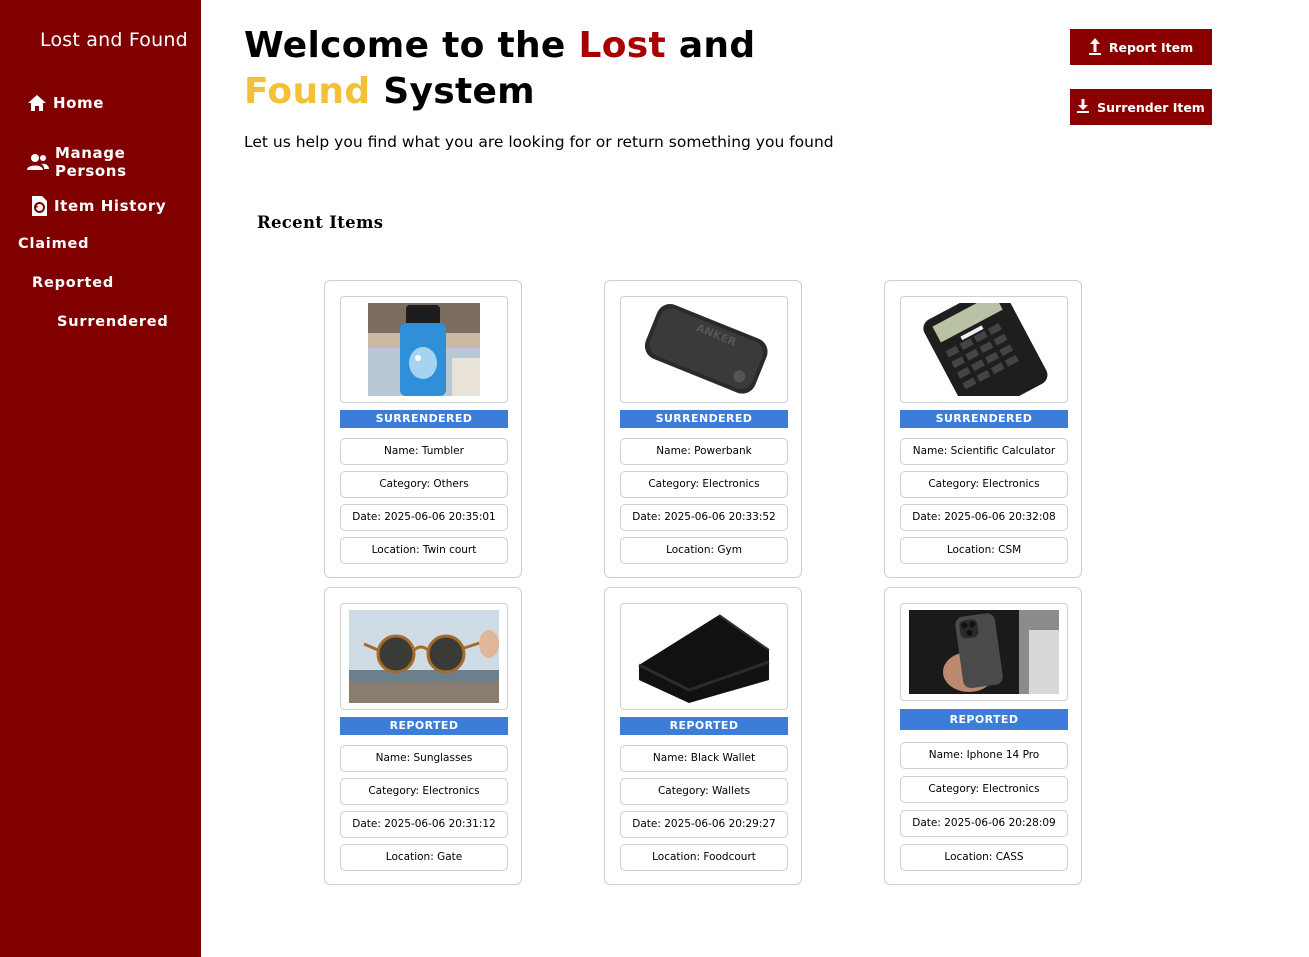 This screenshot has height=957, width=1309. What do you see at coordinates (984, 652) in the screenshot?
I see `item-image-phone` at bounding box center [984, 652].